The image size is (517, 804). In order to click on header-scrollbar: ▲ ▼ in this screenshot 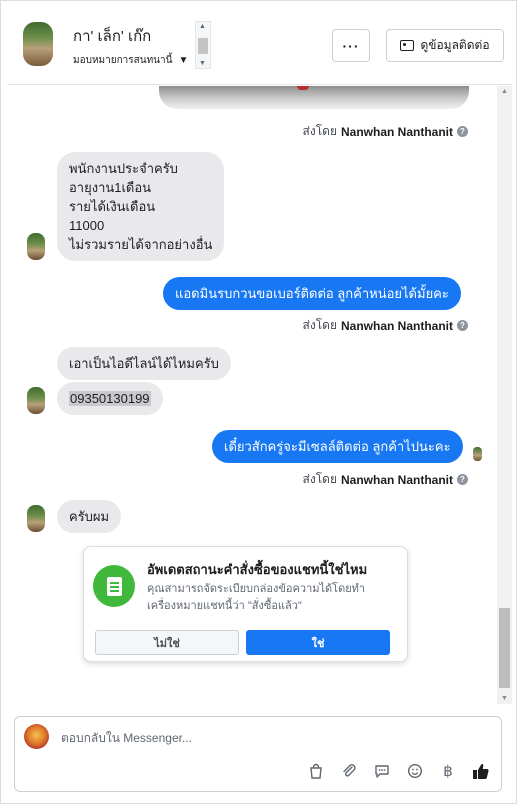, I will do `click(203, 45)`.